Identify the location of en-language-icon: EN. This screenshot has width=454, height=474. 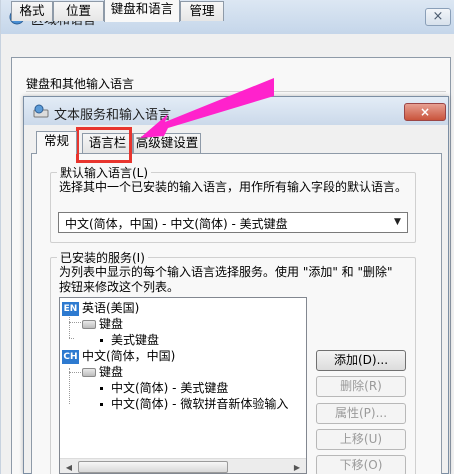
(70, 308).